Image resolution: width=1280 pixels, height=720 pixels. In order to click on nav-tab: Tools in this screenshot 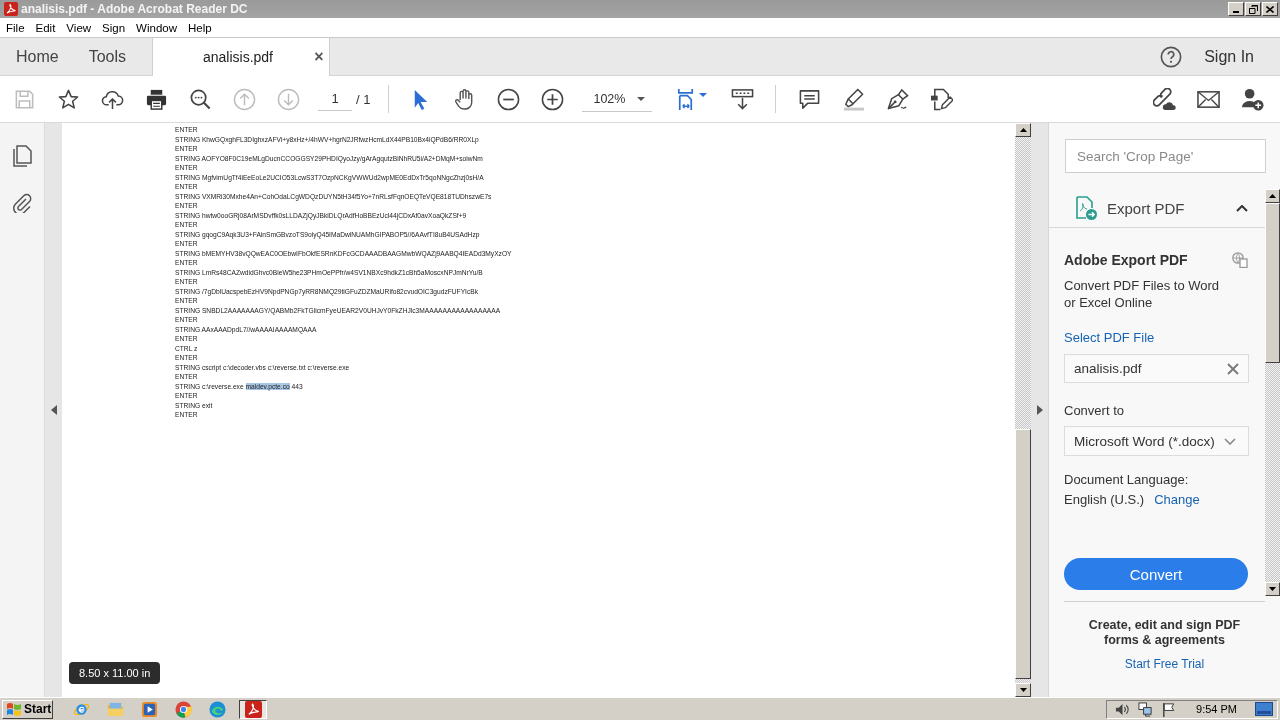, I will do `click(107, 56)`.